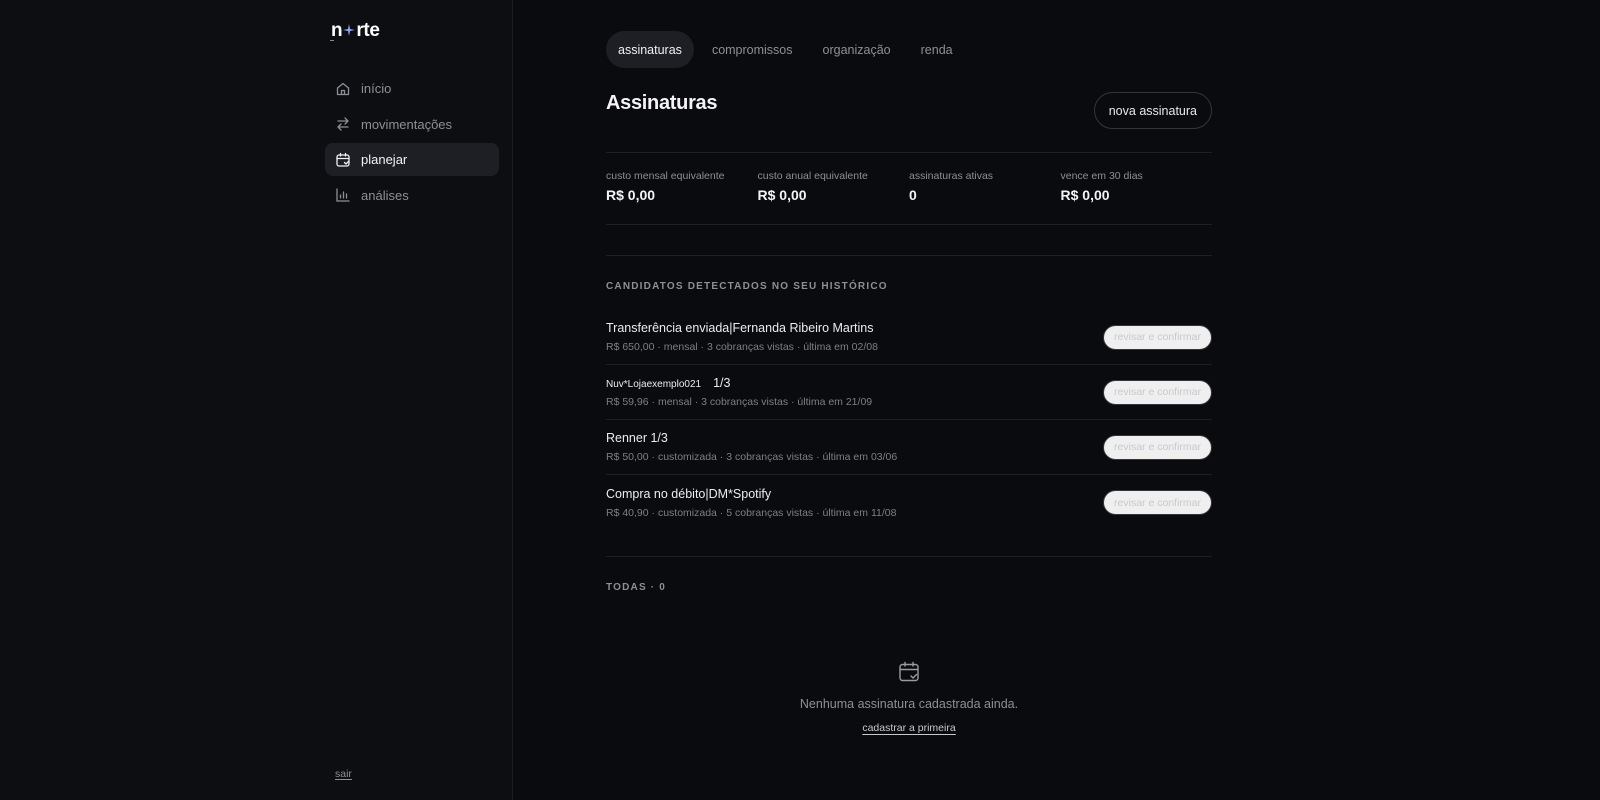  I want to click on candidate-name: Compra no débito|DM*Spotify, so click(689, 493).